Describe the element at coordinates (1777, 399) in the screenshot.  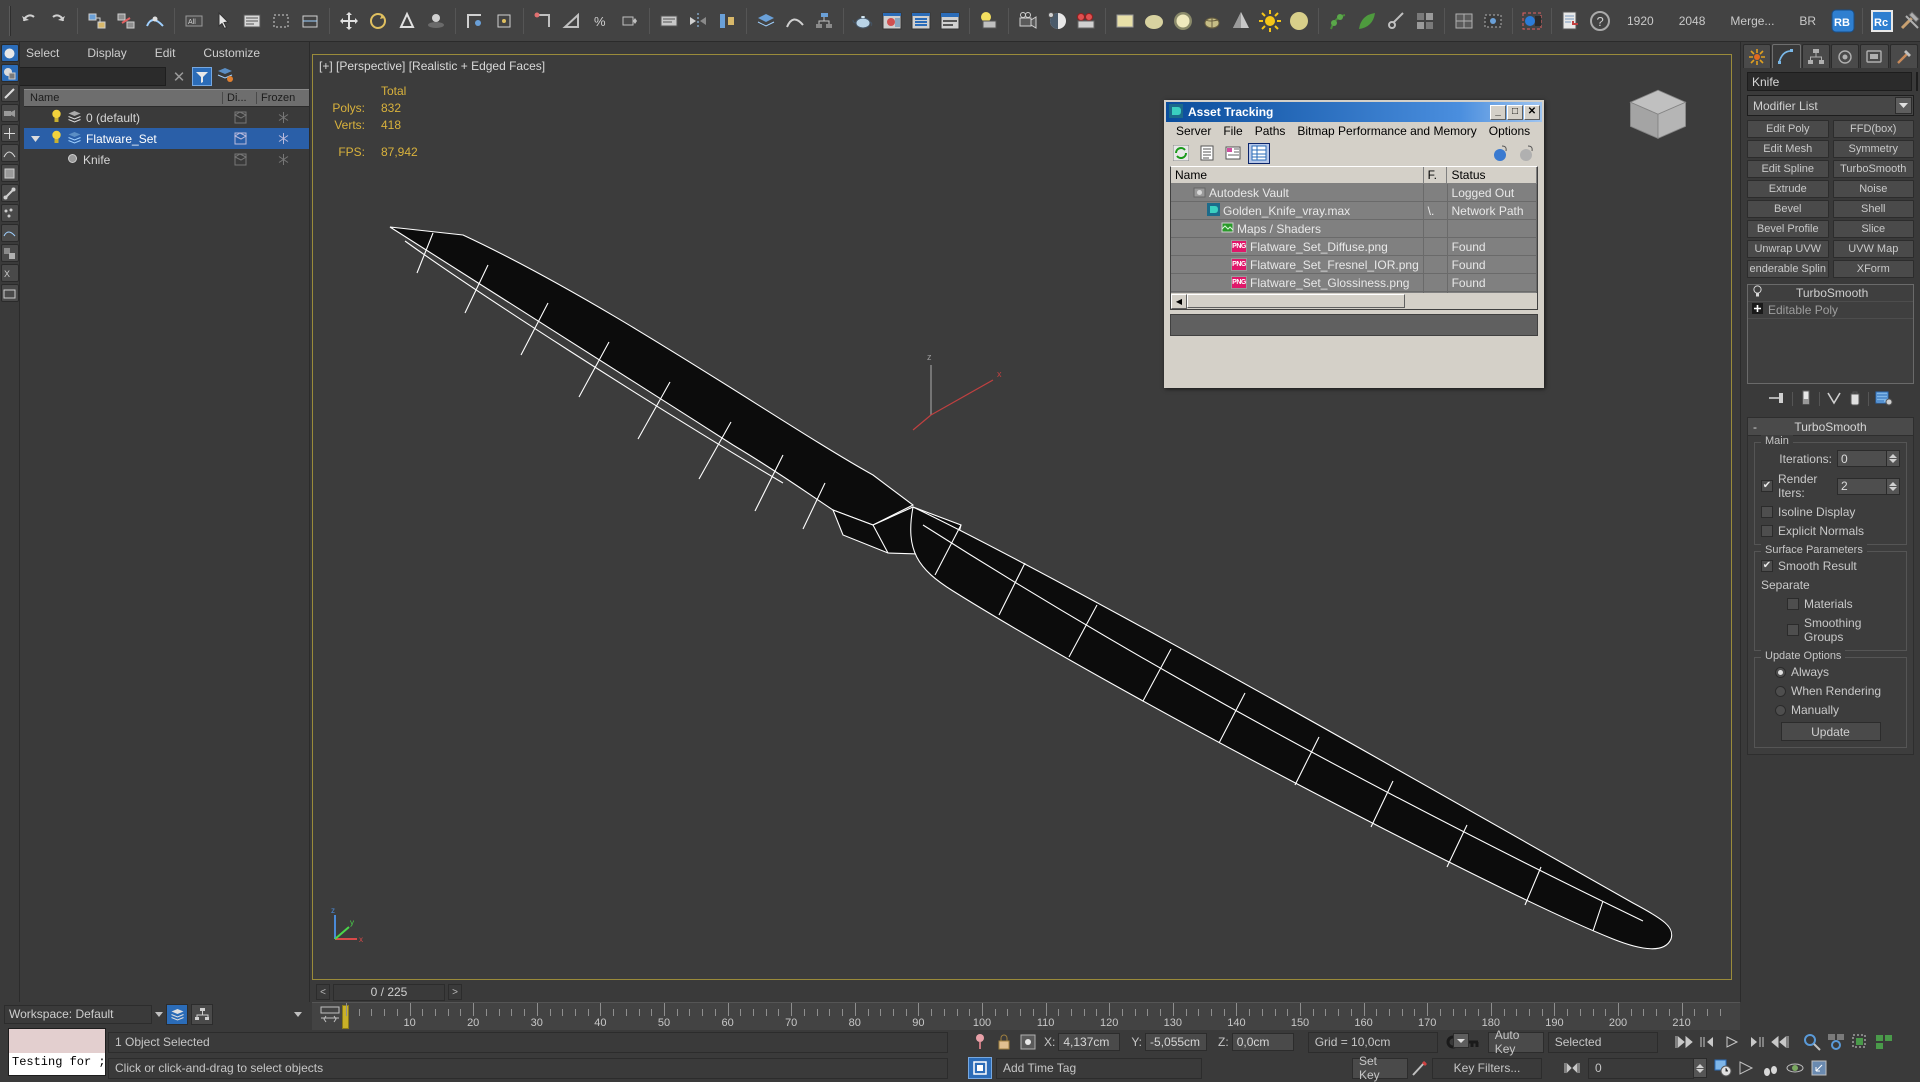
I see `pin-stack-icon` at that location.